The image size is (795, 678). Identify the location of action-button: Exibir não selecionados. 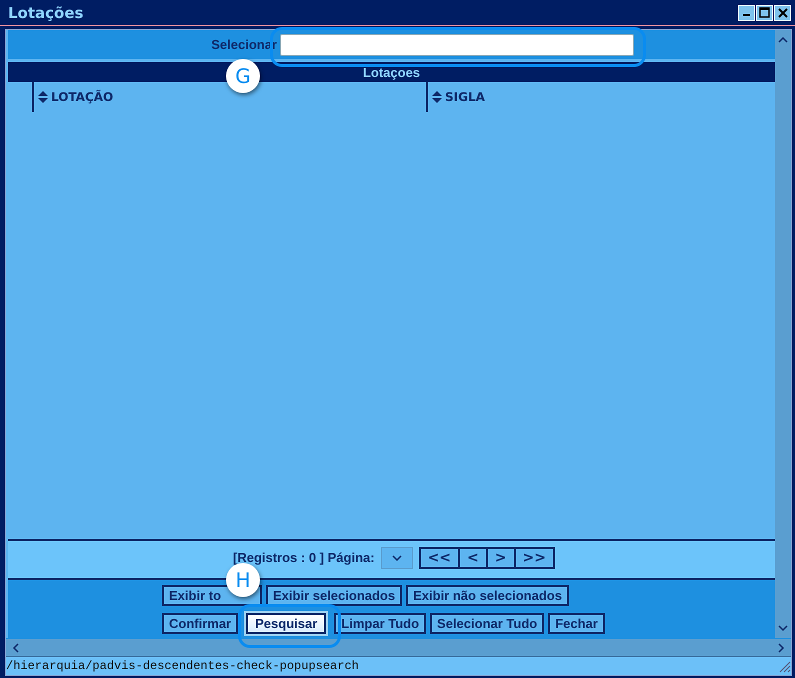
(487, 595).